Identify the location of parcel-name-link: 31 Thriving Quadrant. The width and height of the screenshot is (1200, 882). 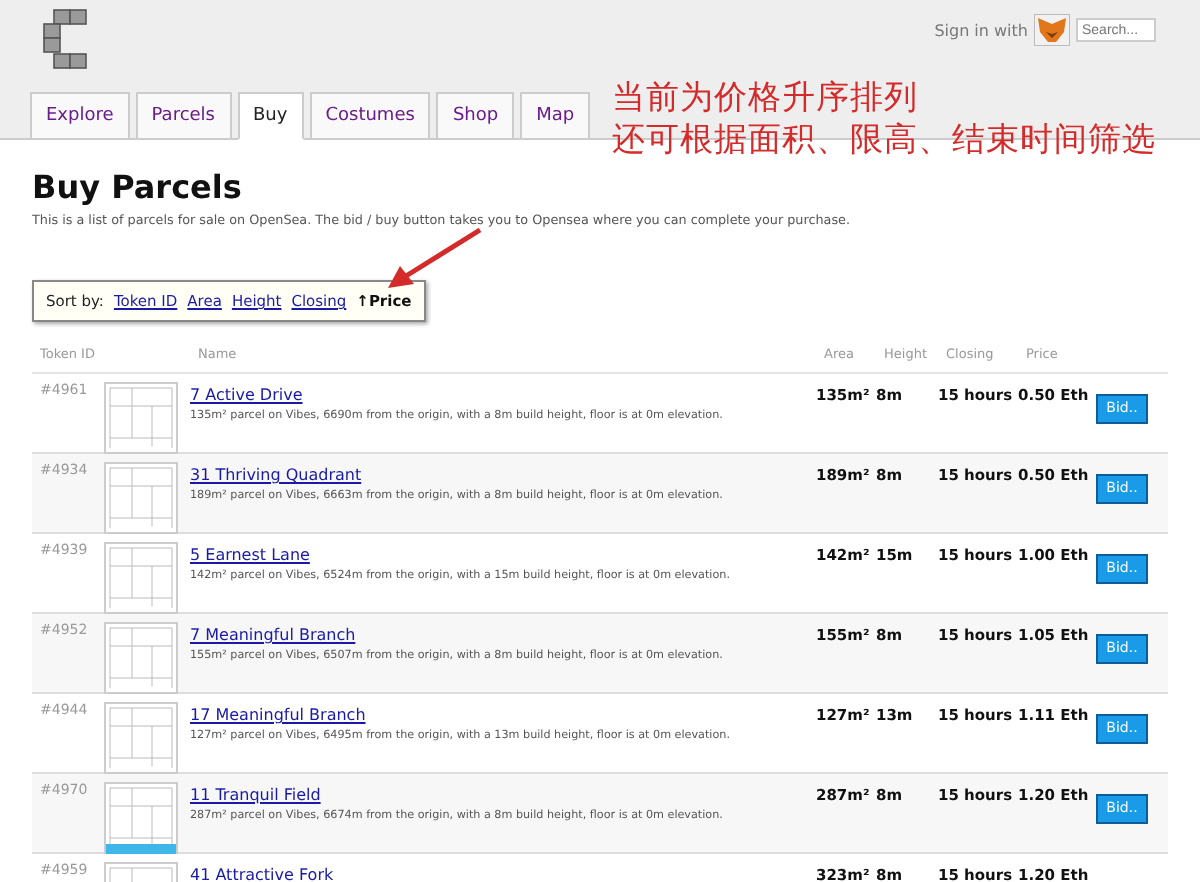
(276, 475).